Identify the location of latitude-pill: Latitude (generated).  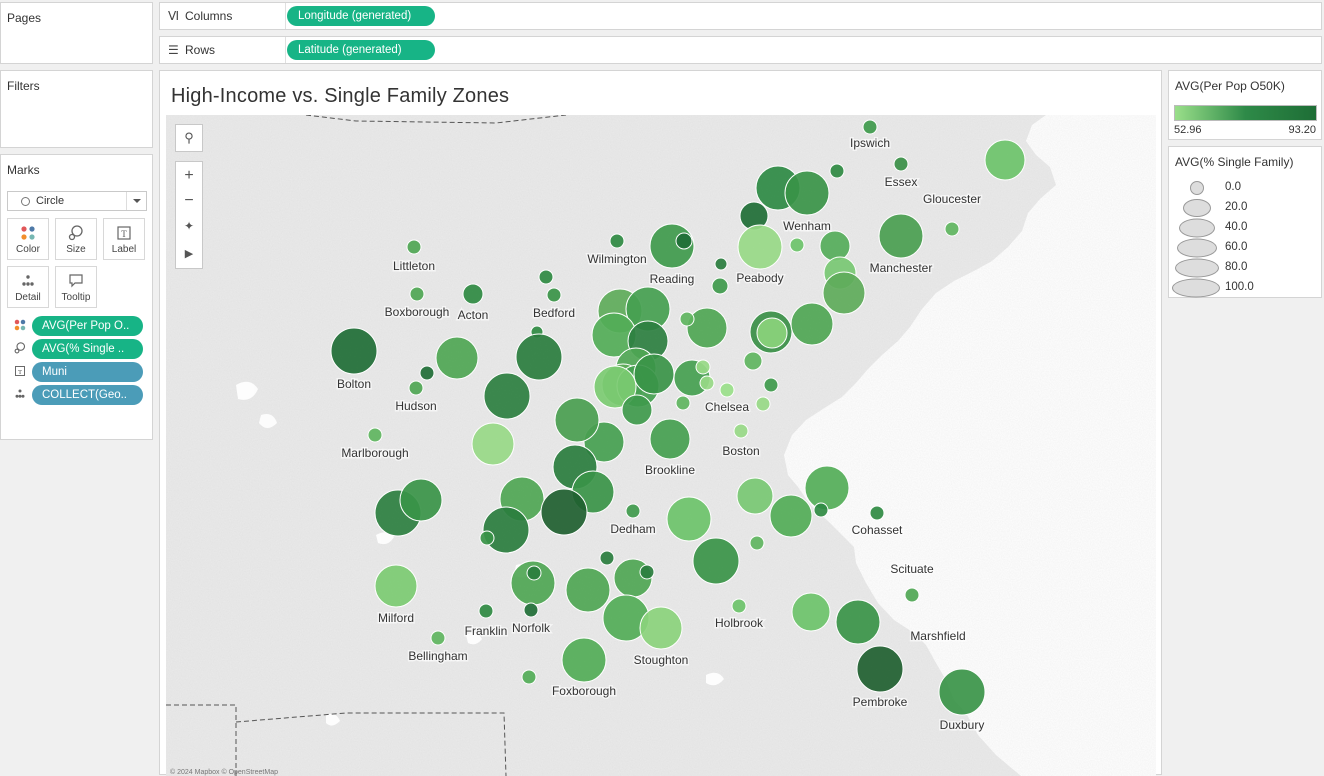
(361, 50).